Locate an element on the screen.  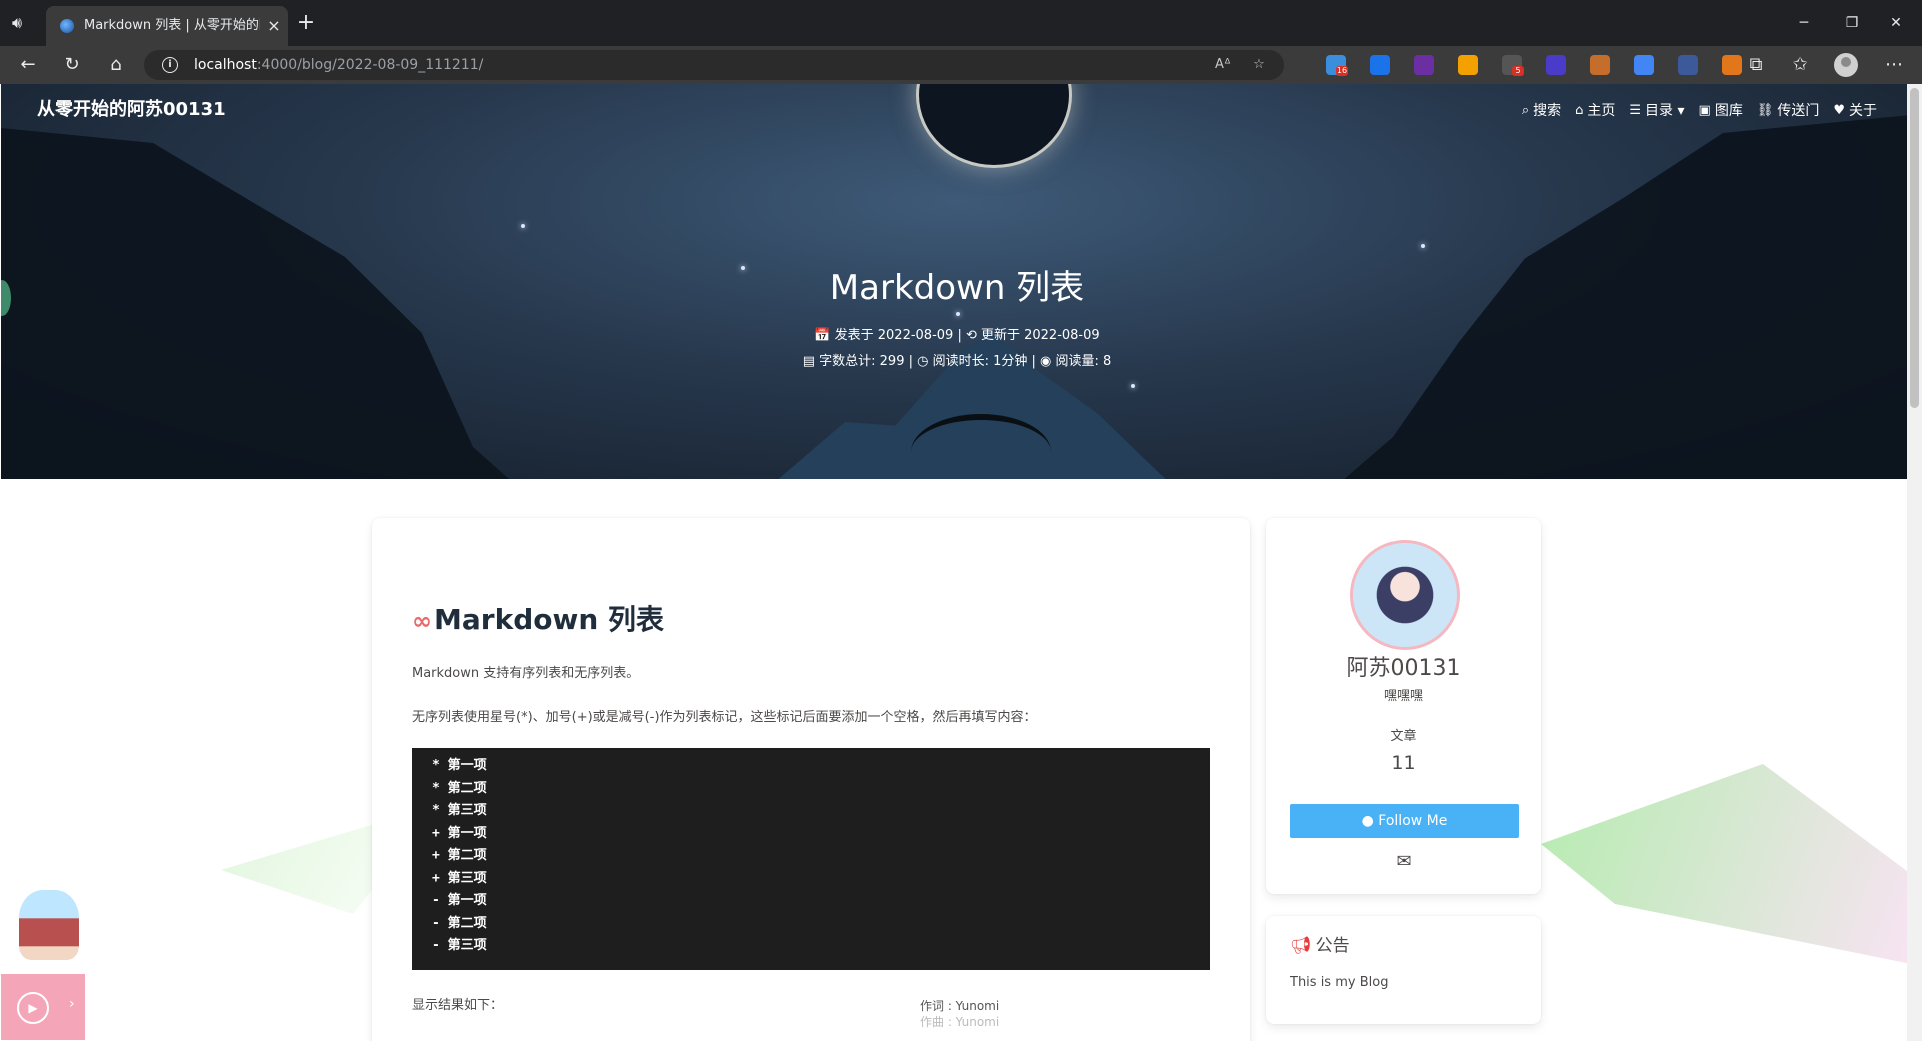
author-avatar is located at coordinates (1405, 595).